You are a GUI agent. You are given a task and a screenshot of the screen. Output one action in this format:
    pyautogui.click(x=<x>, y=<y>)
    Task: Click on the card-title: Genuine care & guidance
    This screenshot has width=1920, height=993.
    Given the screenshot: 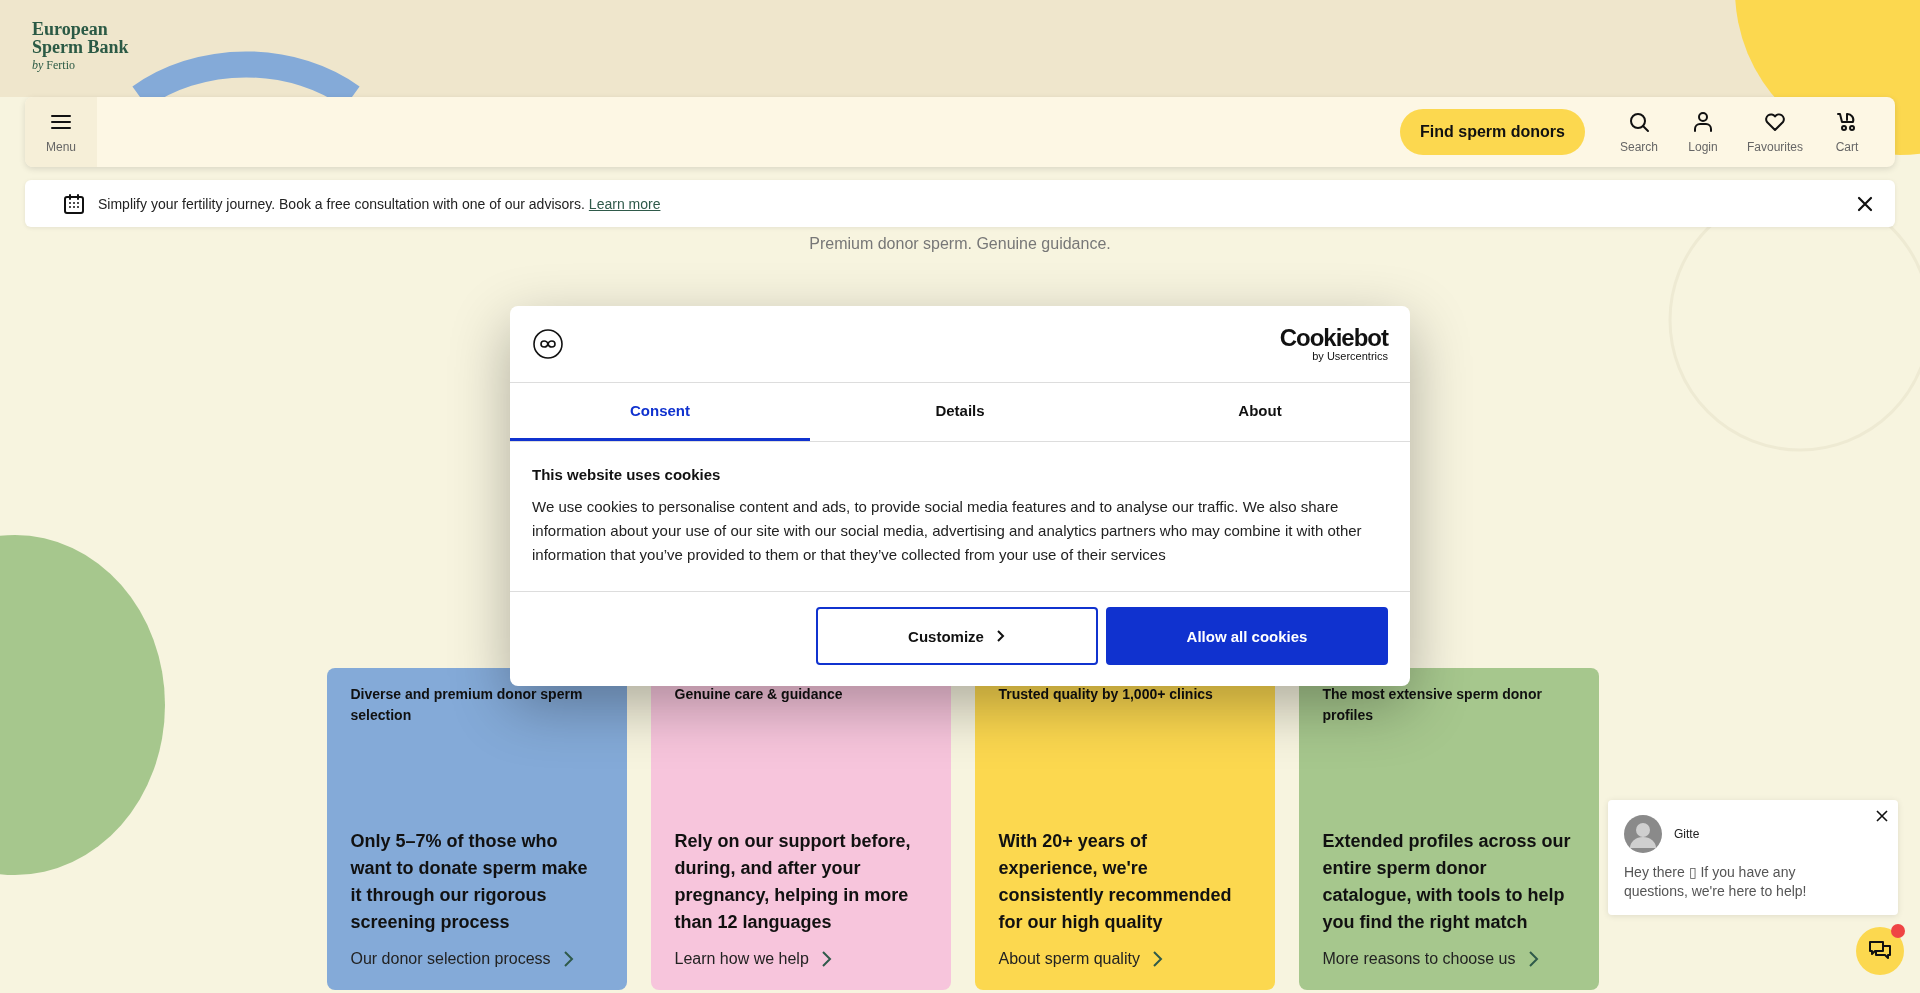 What is the action you would take?
    pyautogui.click(x=759, y=694)
    